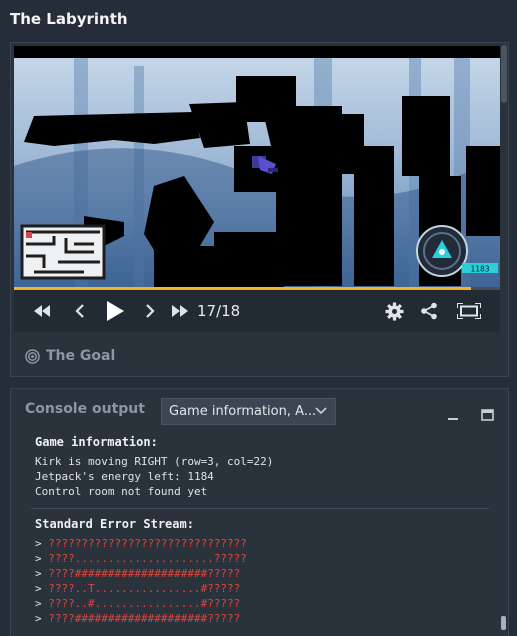 Image resolution: width=517 pixels, height=636 pixels. I want to click on fullscreen-icon, so click(469, 311).